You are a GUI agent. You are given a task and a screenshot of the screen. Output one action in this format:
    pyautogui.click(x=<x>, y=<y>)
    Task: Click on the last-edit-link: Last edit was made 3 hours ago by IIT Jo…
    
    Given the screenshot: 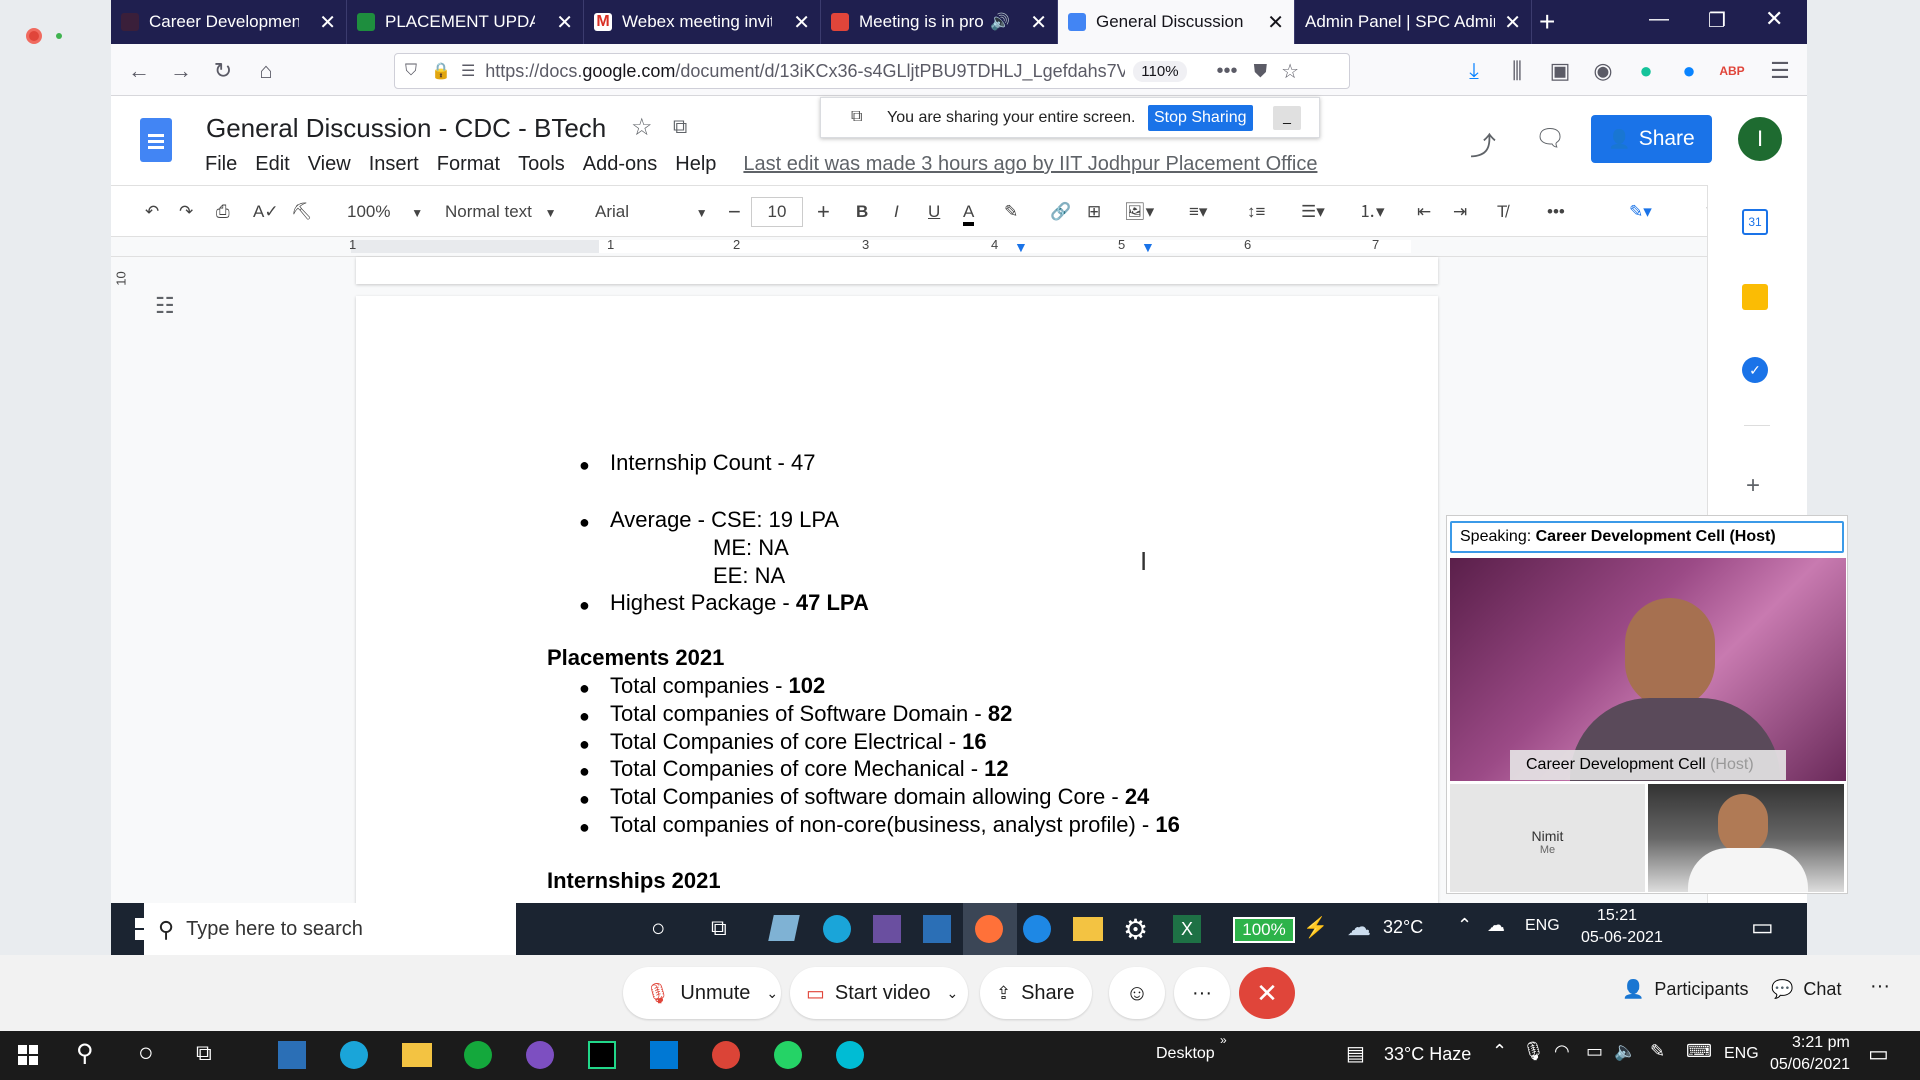 What is the action you would take?
    pyautogui.click(x=1030, y=164)
    